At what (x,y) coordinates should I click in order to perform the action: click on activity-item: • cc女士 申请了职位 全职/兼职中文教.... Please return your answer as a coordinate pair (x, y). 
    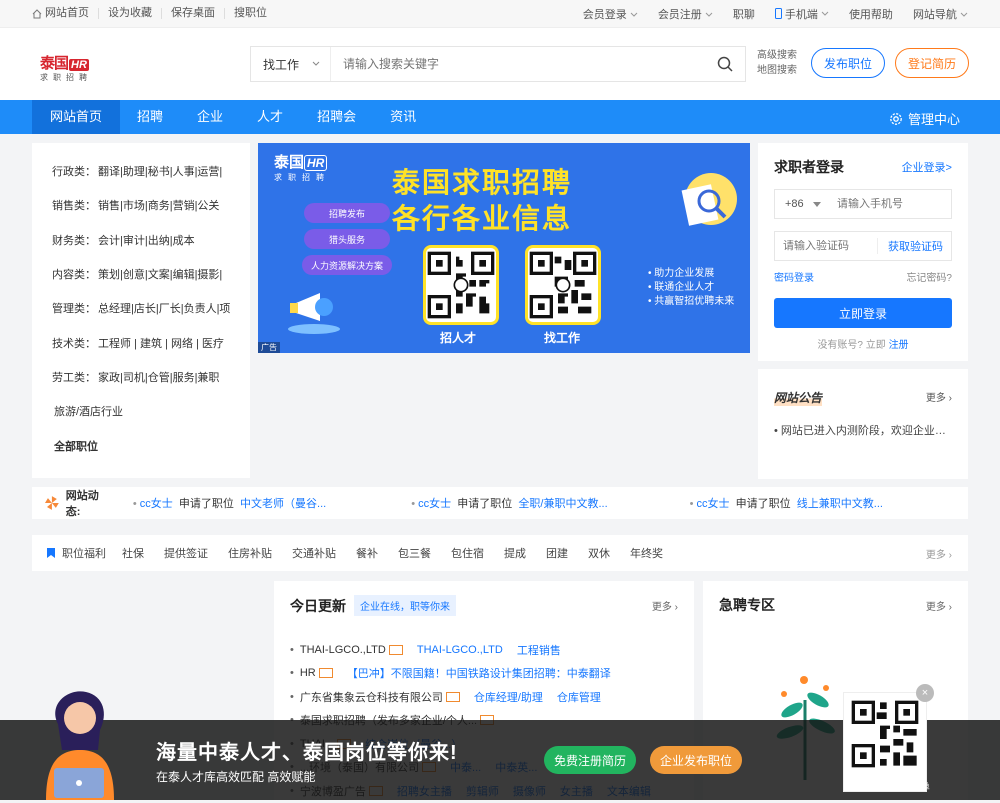
    Looking at the image, I should click on (550, 503).